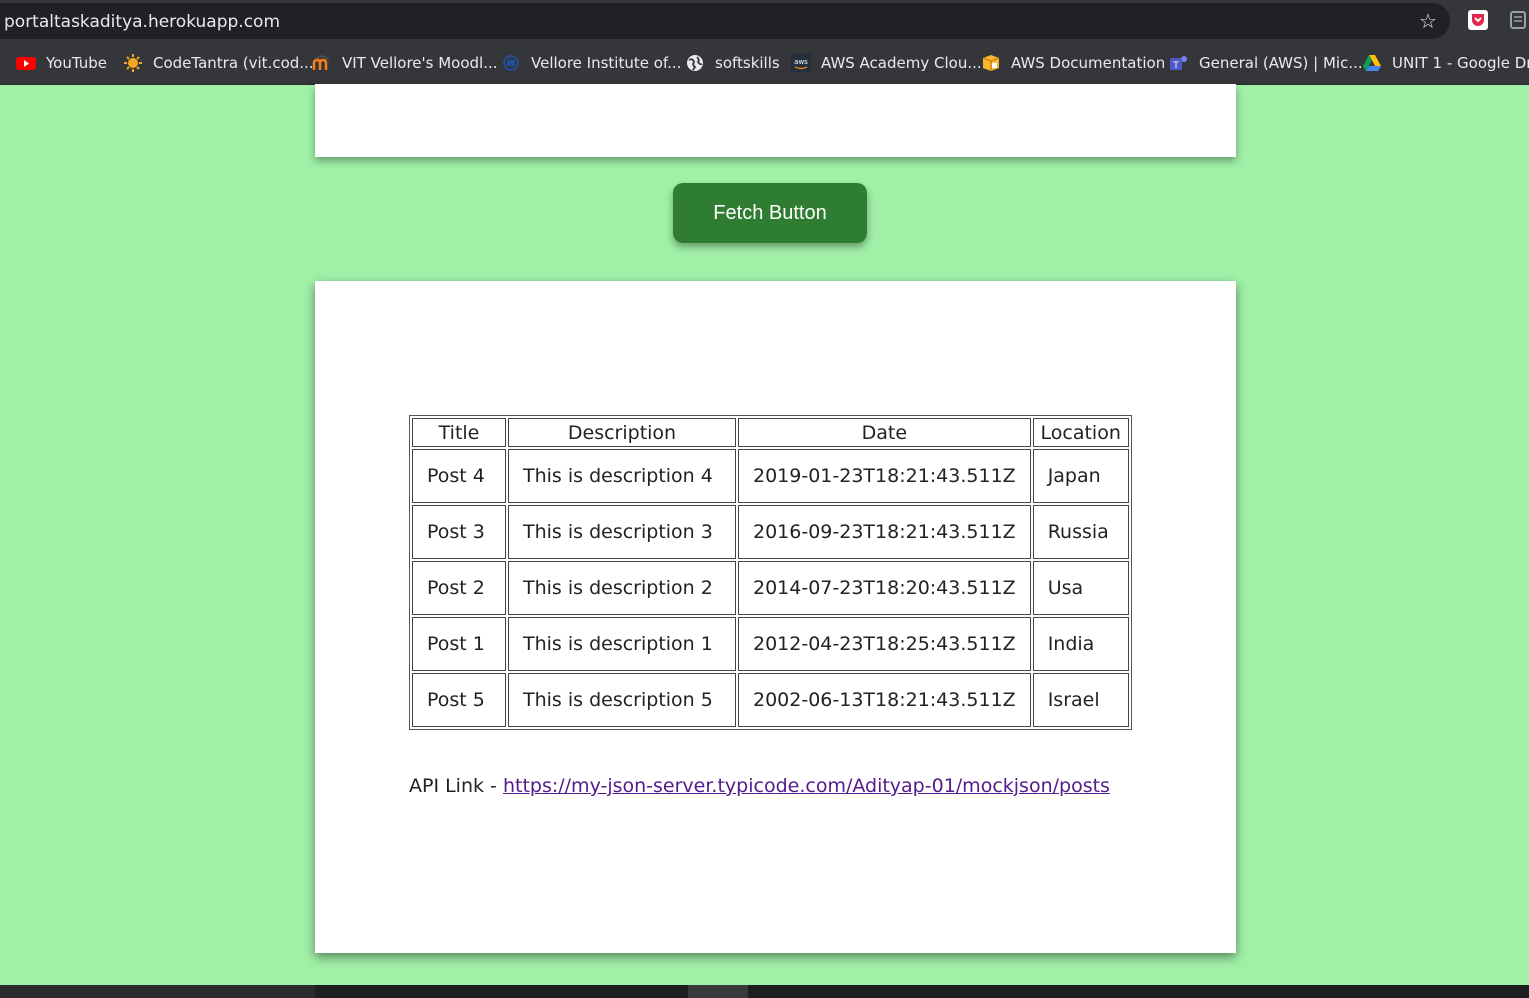  What do you see at coordinates (1518, 20) in the screenshot?
I see `reading-list-icon` at bounding box center [1518, 20].